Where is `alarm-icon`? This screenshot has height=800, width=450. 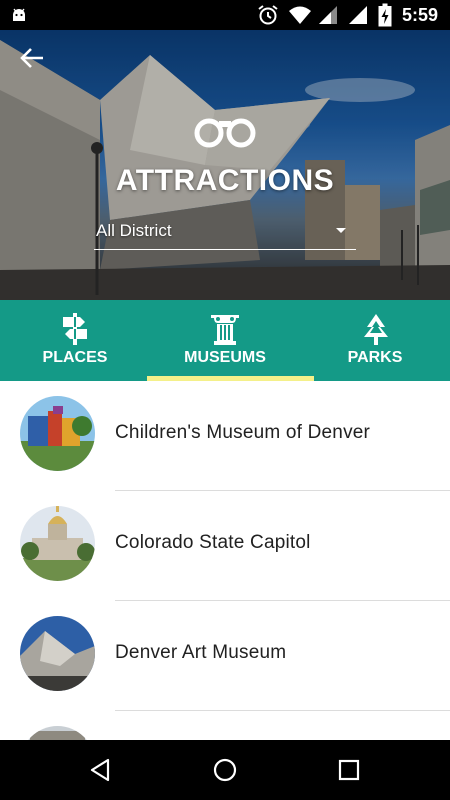
alarm-icon is located at coordinates (268, 15).